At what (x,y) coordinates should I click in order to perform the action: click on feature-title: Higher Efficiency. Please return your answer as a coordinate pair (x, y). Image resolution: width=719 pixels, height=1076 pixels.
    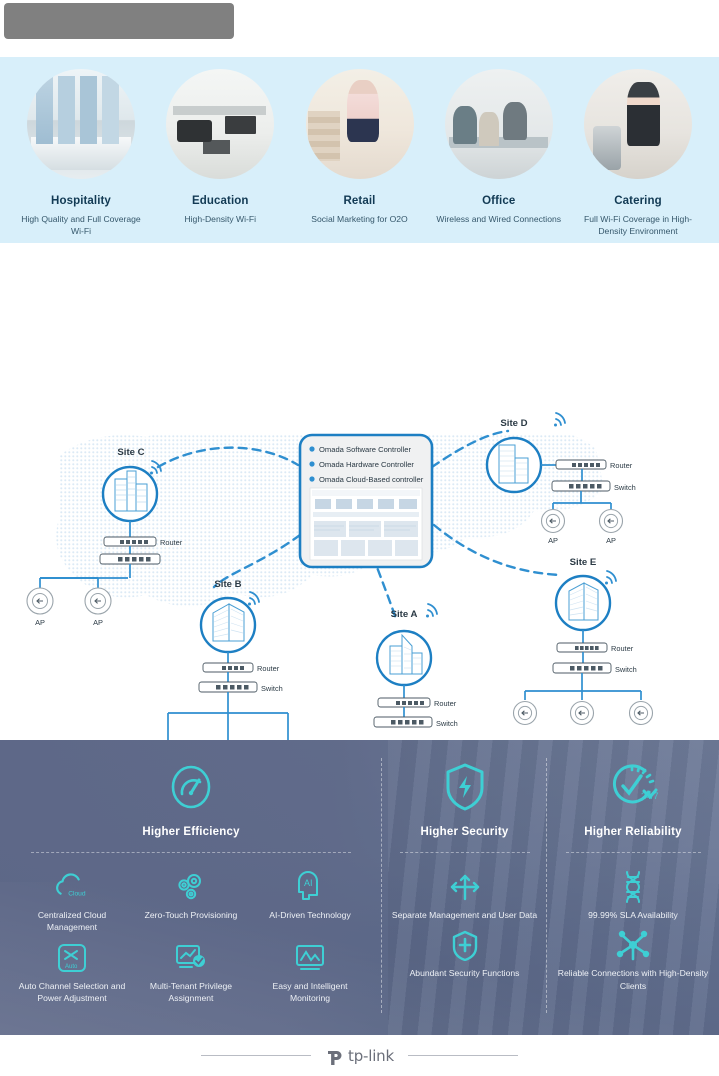
    Looking at the image, I should click on (191, 832).